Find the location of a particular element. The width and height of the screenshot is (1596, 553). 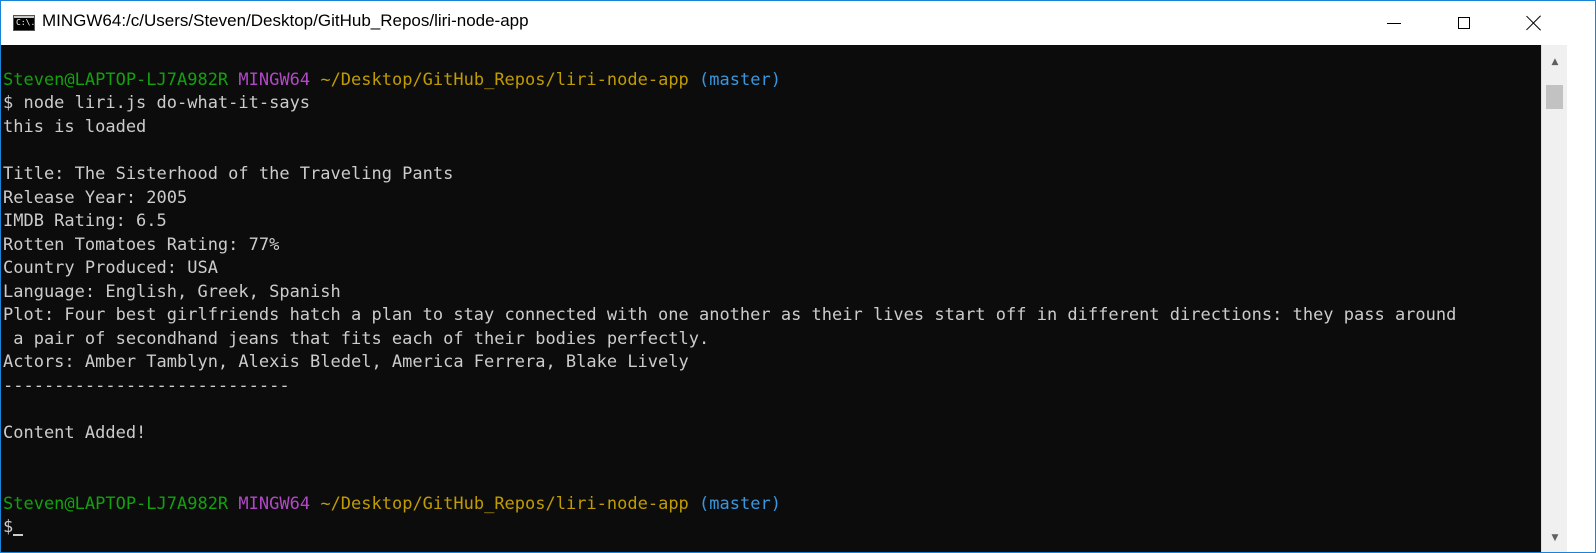

text-cursor is located at coordinates (18, 535).